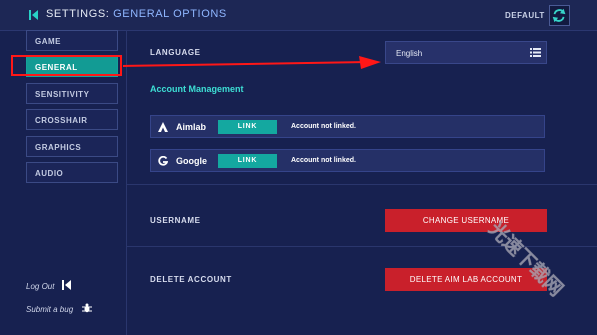 This screenshot has width=597, height=335. Describe the element at coordinates (66, 65) in the screenshot. I see `annotation-highlight-box` at that location.